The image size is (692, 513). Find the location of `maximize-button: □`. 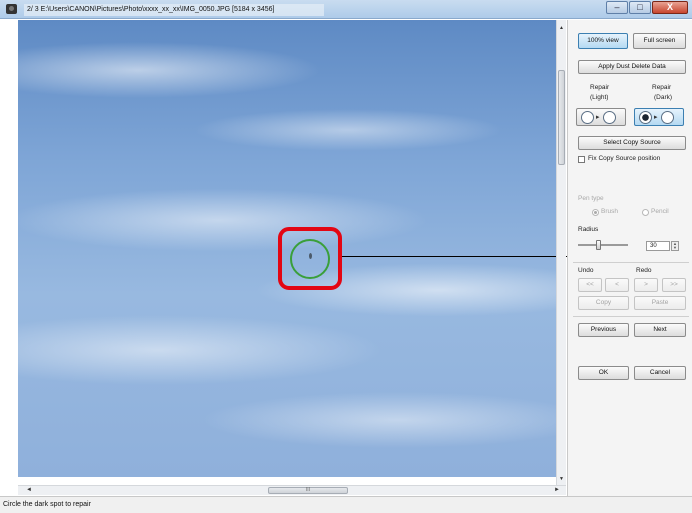

maximize-button: □ is located at coordinates (640, 7).